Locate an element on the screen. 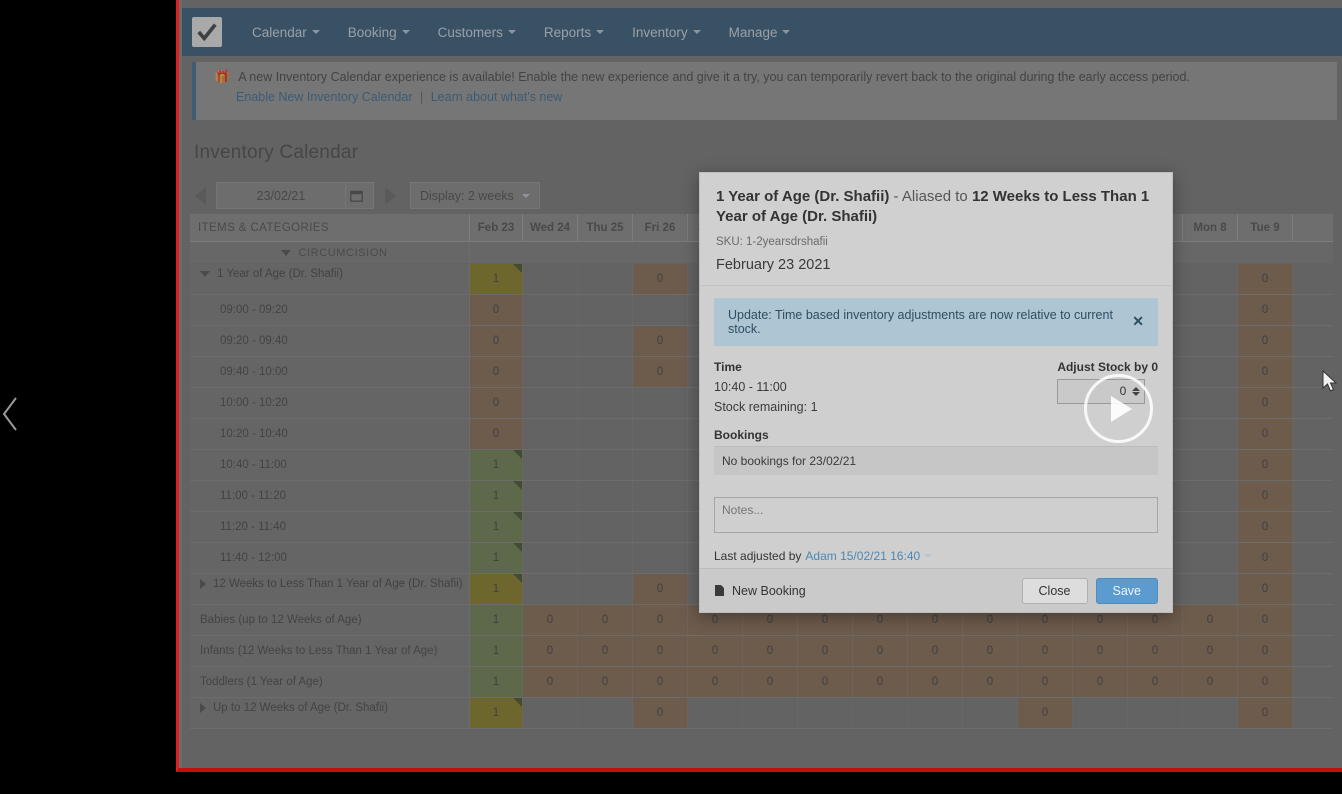  row-label-cell: Babies (up to 12 Weeks of Age) is located at coordinates (330, 620).